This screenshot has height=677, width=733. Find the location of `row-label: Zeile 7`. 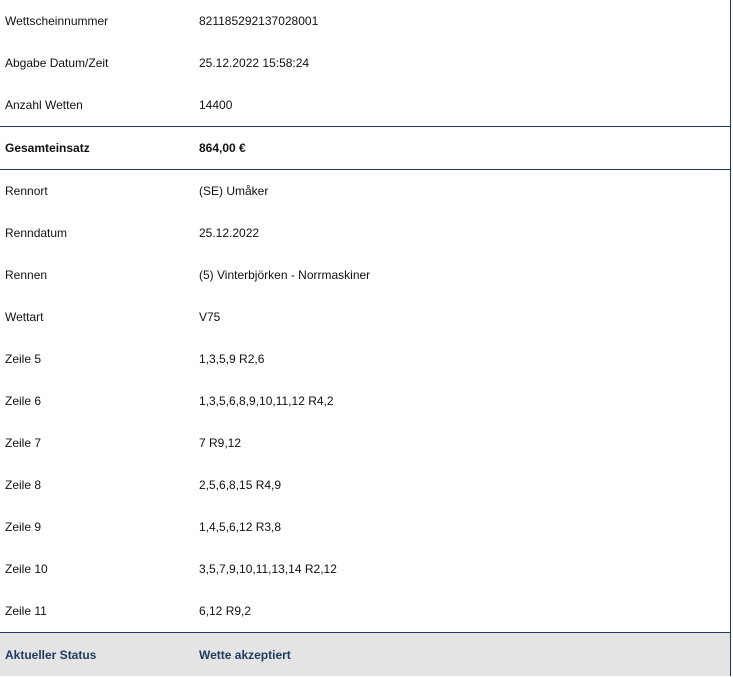

row-label: Zeile 7 is located at coordinates (23, 443).